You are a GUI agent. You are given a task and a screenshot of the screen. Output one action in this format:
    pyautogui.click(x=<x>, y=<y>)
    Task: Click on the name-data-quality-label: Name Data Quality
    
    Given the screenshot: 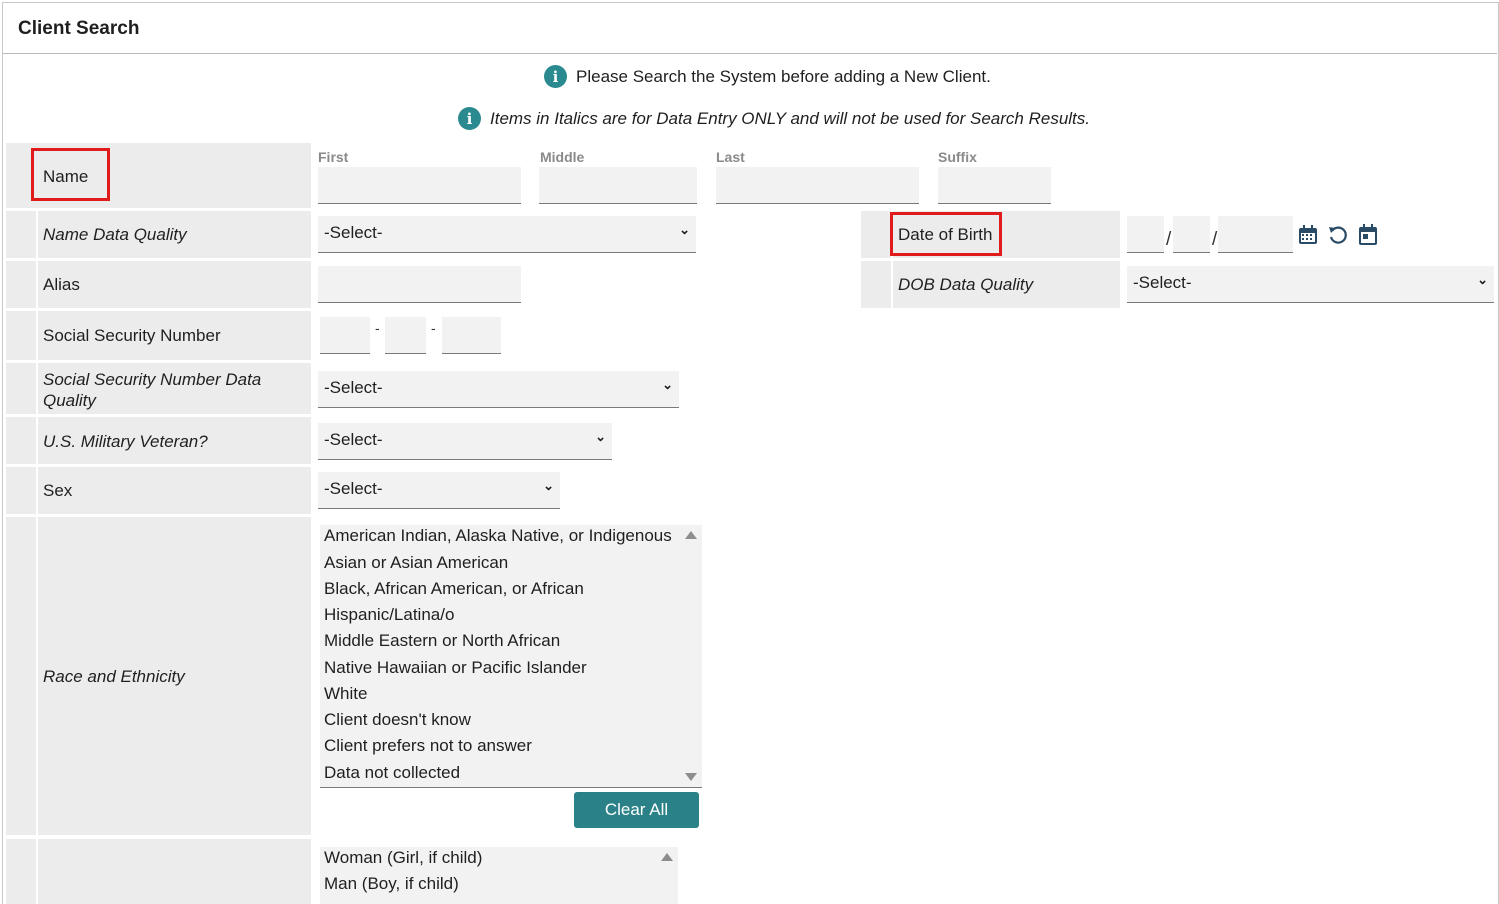 What is the action you would take?
    pyautogui.click(x=115, y=234)
    